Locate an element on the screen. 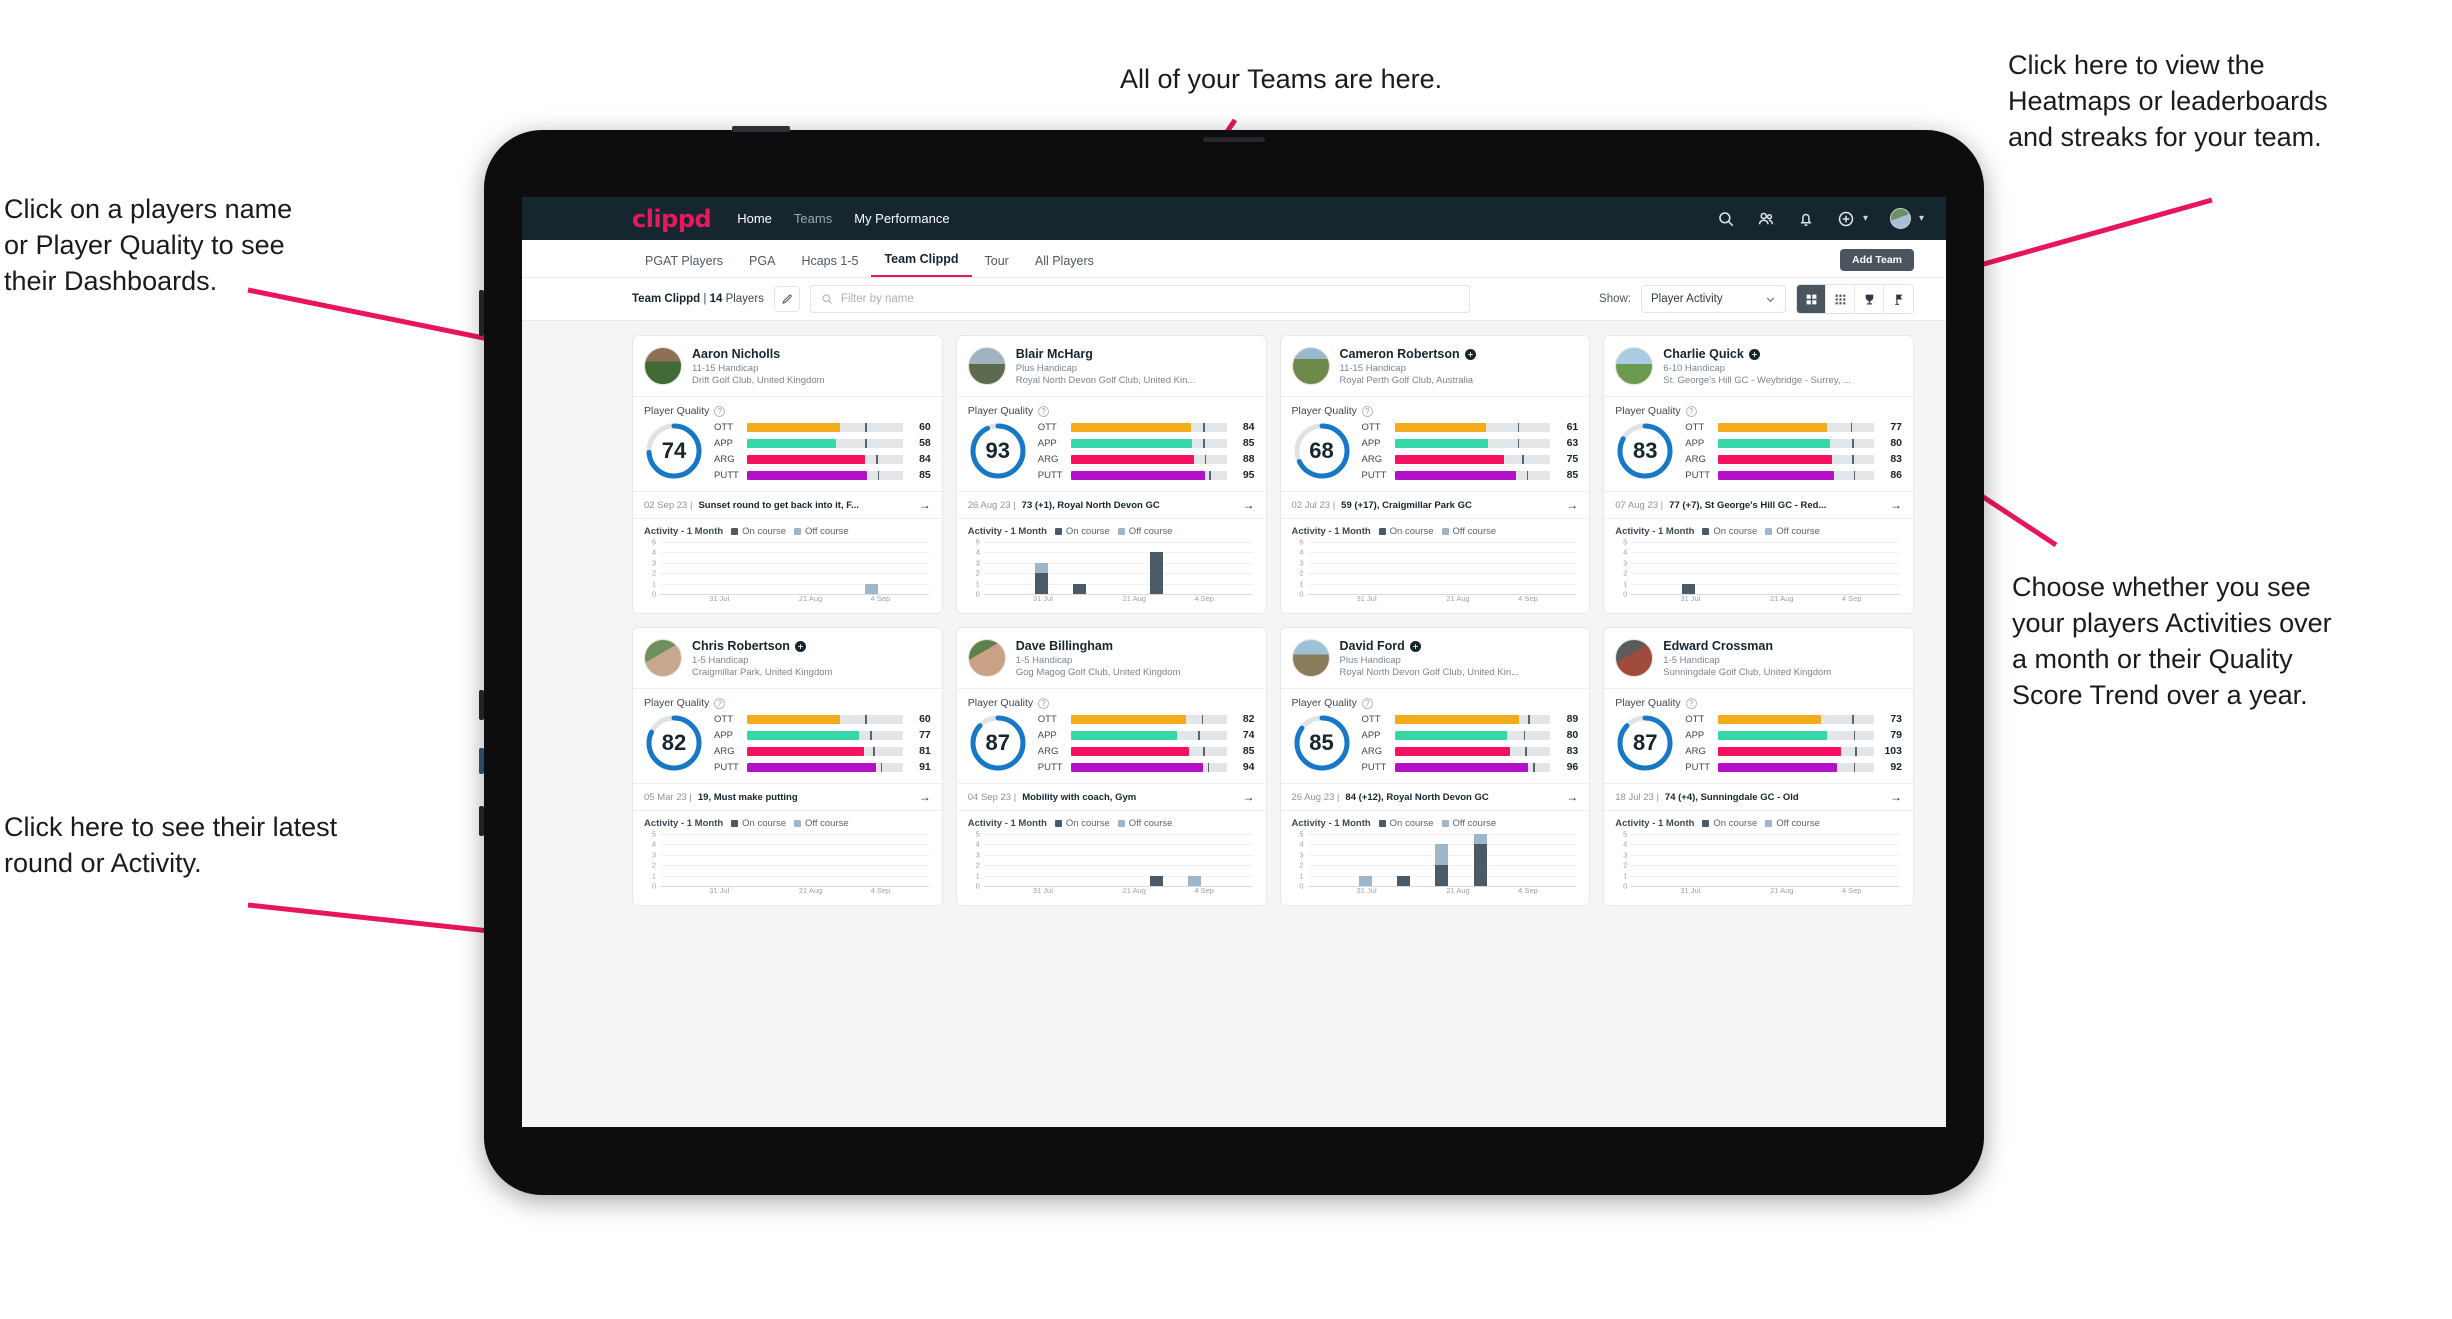 The height and width of the screenshot is (1319, 2452). player-quality-body: 74 OTT 60 APP 58 ARG 84 PUTT 85 is located at coordinates (787, 455).